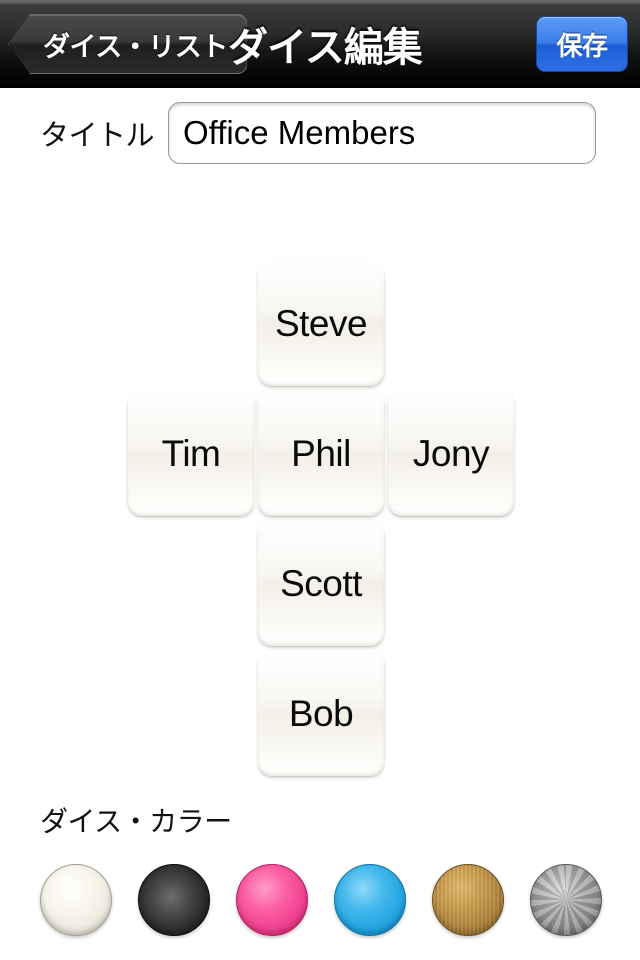  I want to click on dice-cell-back: Bob, so click(321, 713).